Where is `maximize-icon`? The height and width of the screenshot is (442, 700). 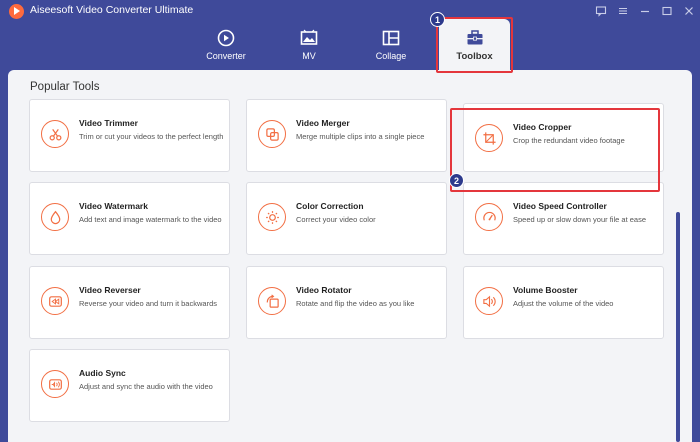
maximize-icon is located at coordinates (667, 11).